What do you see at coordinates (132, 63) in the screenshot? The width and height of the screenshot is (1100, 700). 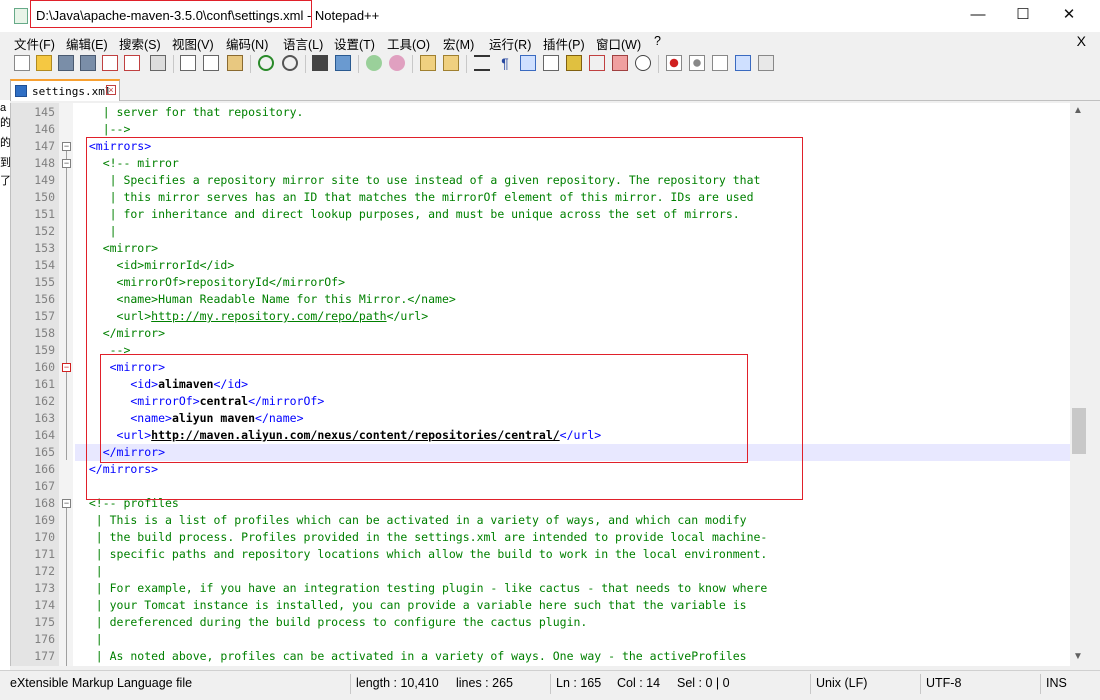 I see `close-all-icon` at bounding box center [132, 63].